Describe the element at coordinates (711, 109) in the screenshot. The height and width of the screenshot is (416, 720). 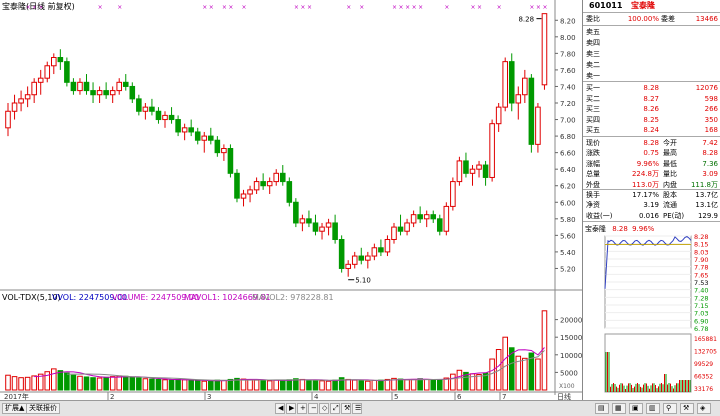
I see `buy-row-volume: 266` at that location.